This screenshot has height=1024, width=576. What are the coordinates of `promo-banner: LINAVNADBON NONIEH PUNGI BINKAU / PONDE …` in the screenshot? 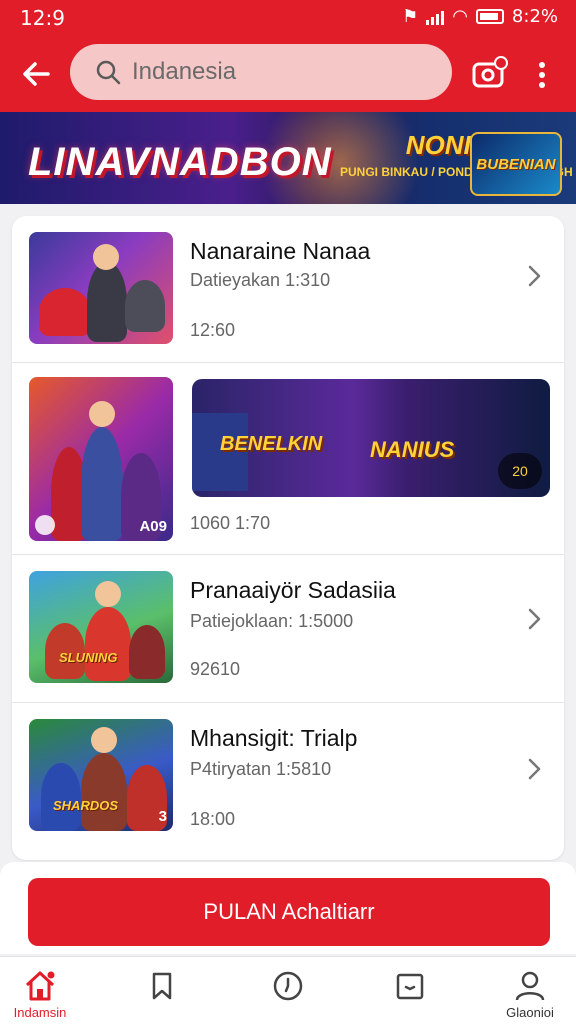 It's located at (288, 158).